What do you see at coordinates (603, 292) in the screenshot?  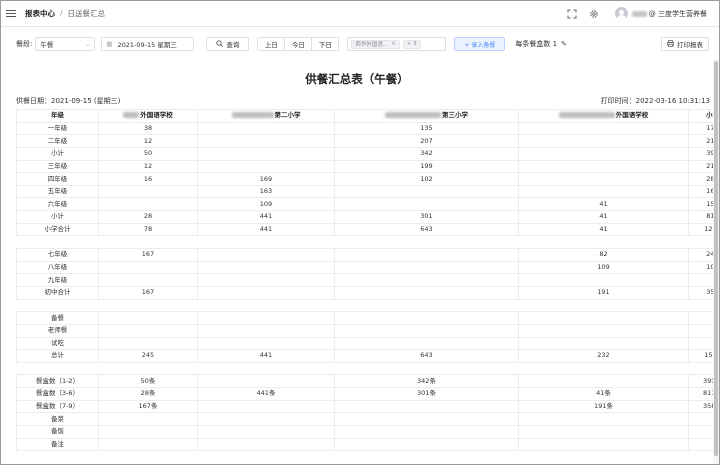 I see `table-cell: 191` at bounding box center [603, 292].